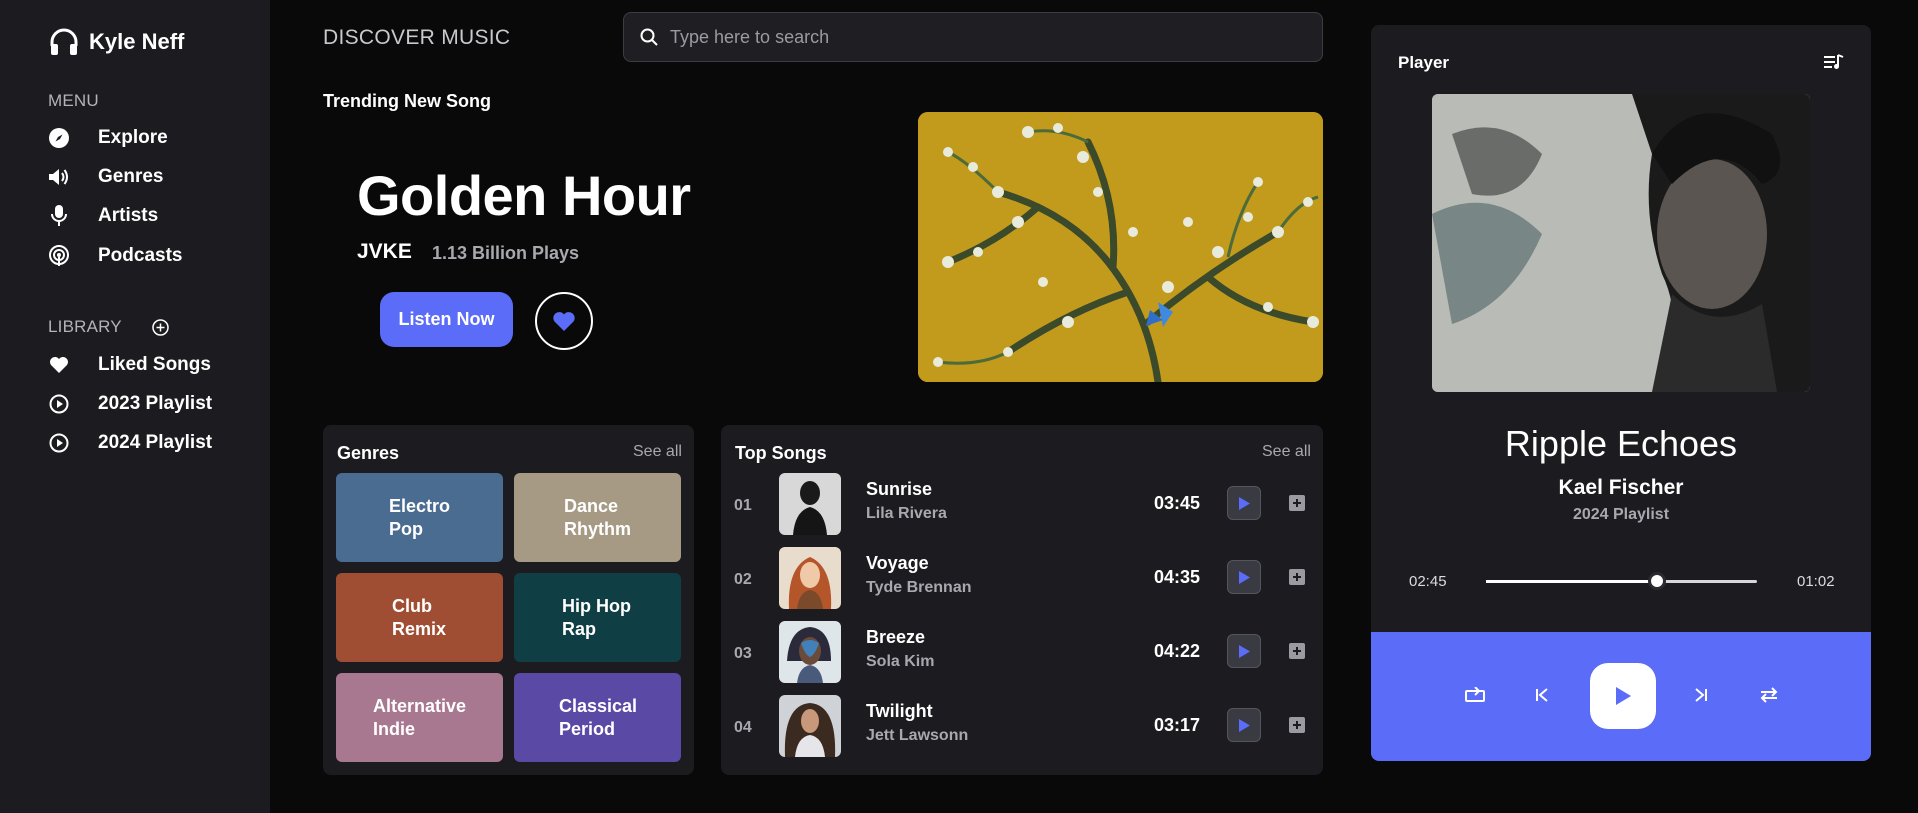 This screenshot has height=813, width=1918. I want to click on genre-label: Dance Rhythm, so click(597, 518).